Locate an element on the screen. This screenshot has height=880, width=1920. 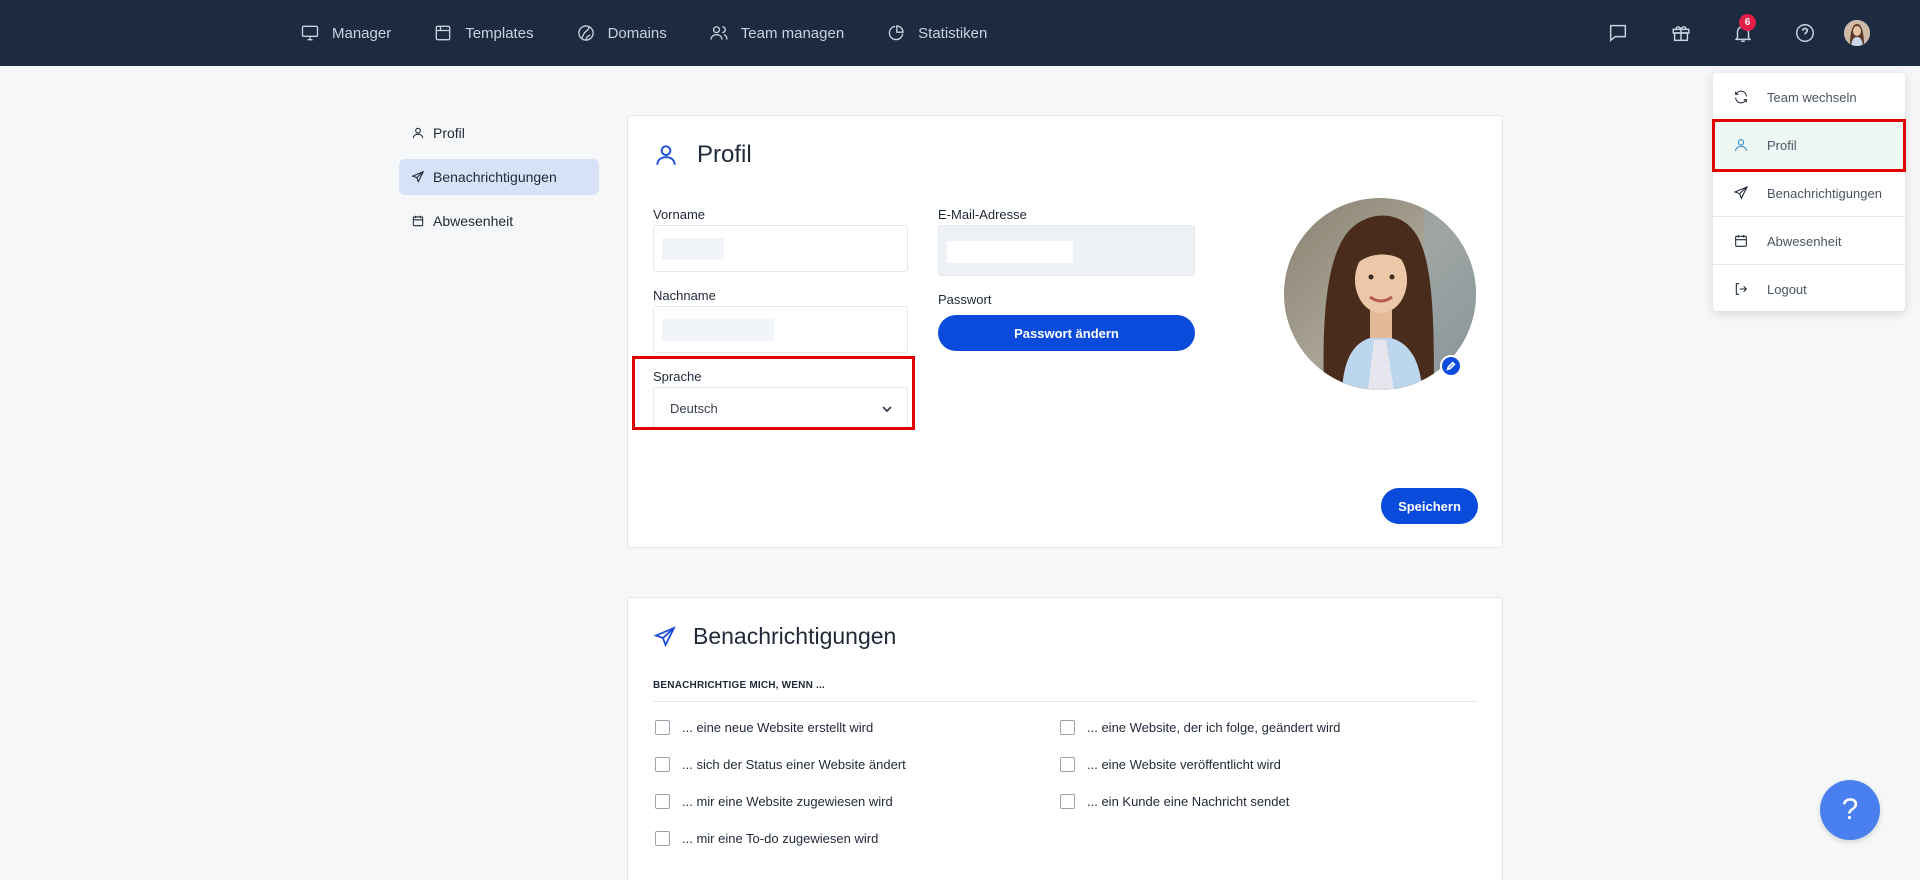
language-label: Sprache is located at coordinates (677, 376).